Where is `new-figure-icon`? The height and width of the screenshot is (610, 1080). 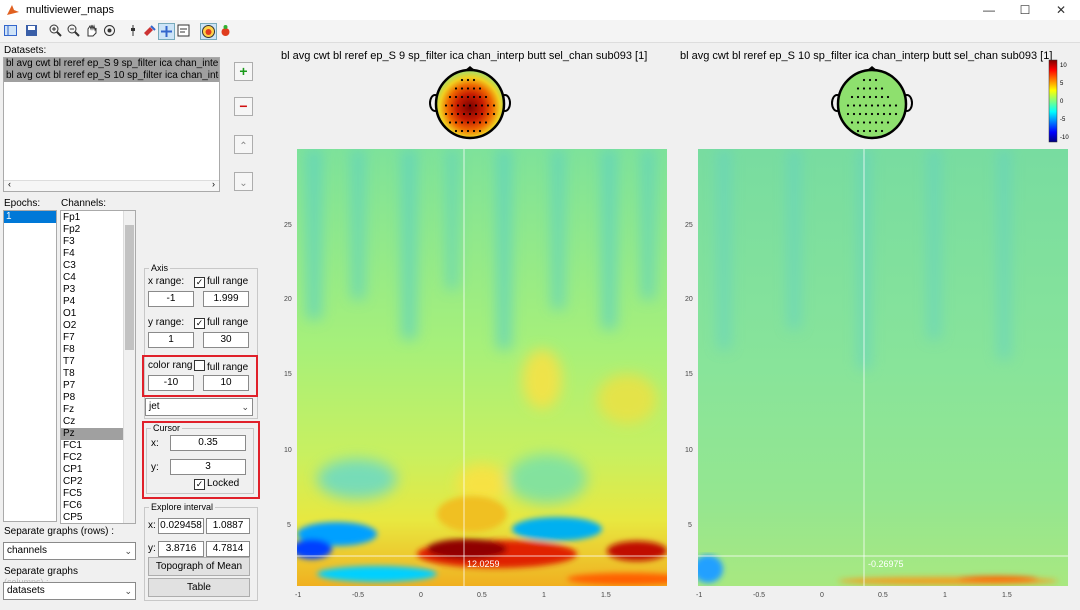 new-figure-icon is located at coordinates (10, 30).